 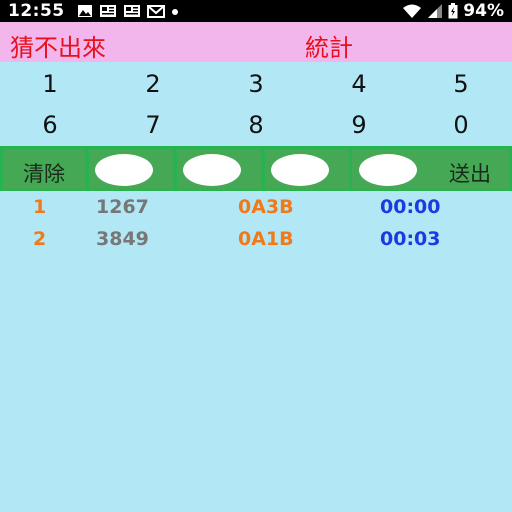 I want to click on title-bar: 猜不出來 統計, so click(x=256, y=42).